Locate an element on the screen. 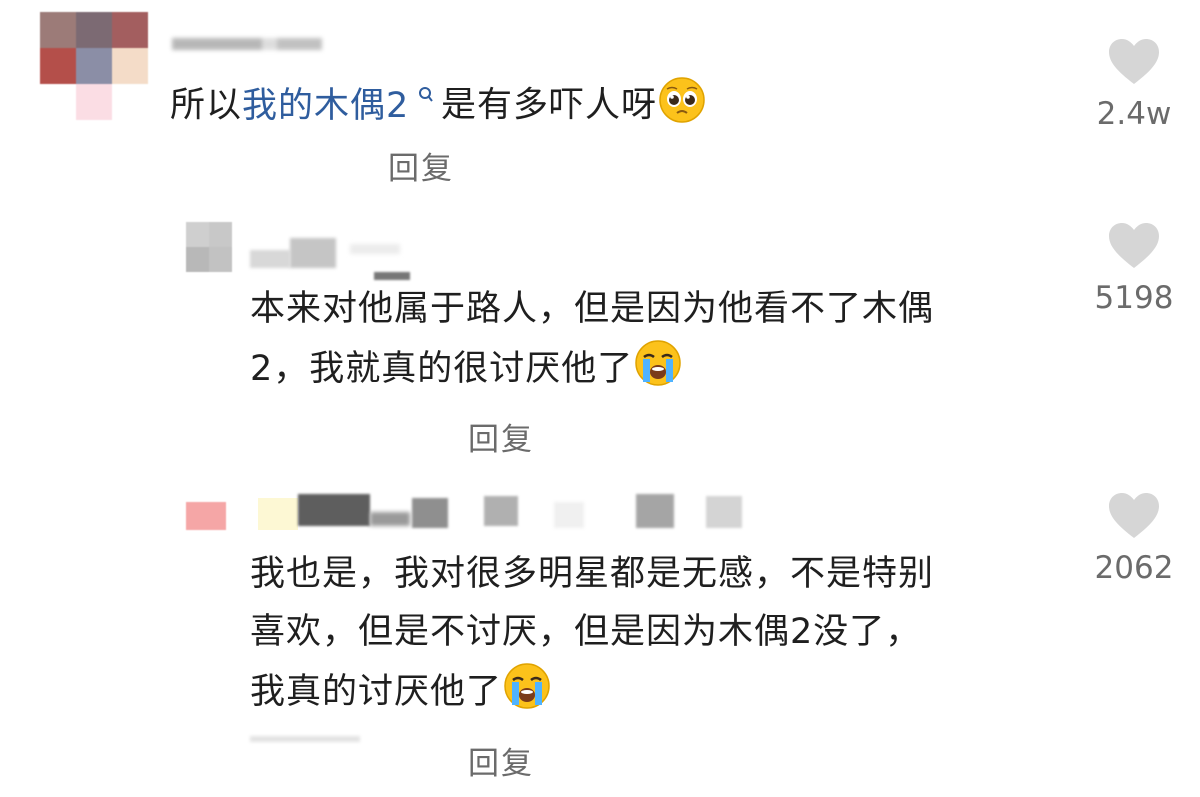  like-count: 2.4w is located at coordinates (1134, 114).